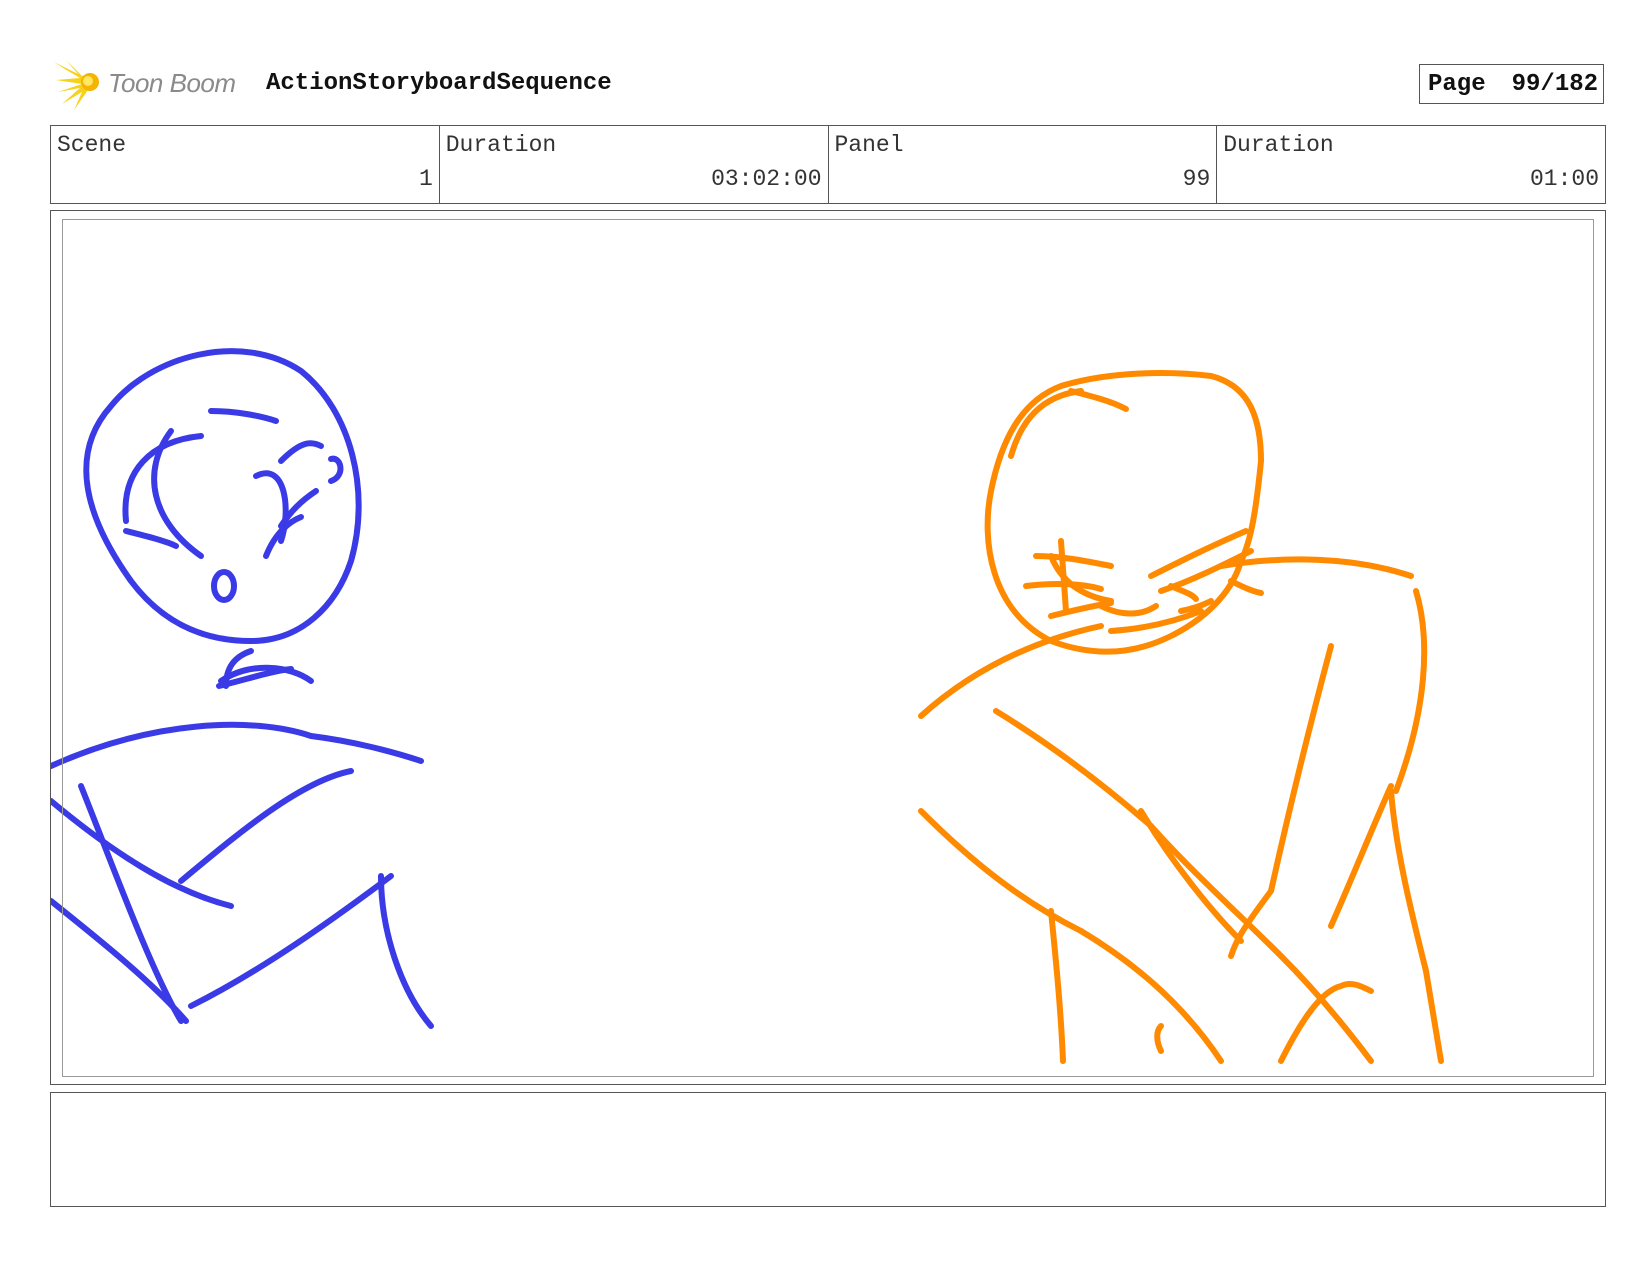 The image size is (1650, 1275). Describe the element at coordinates (425, 179) in the screenshot. I see `scene-value: 1` at that location.